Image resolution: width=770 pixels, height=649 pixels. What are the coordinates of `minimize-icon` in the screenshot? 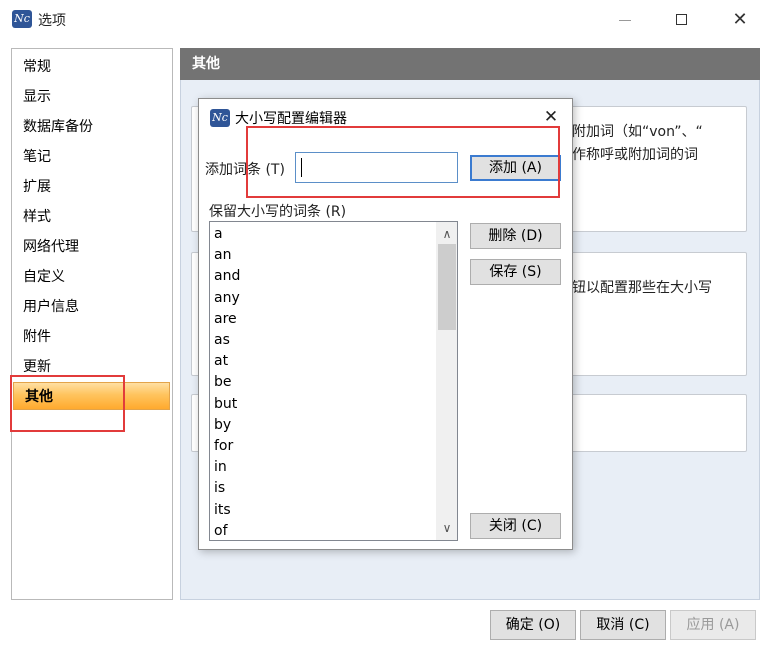 It's located at (625, 20).